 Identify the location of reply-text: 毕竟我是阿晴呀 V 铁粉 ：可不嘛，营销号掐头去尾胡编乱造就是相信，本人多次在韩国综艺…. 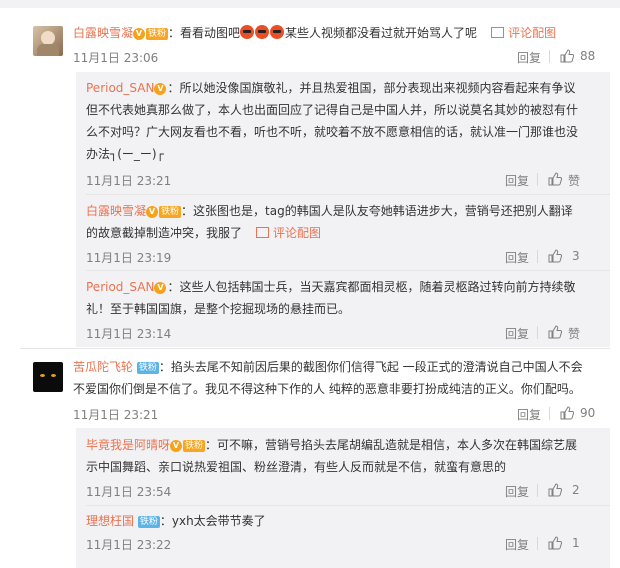
(346, 456).